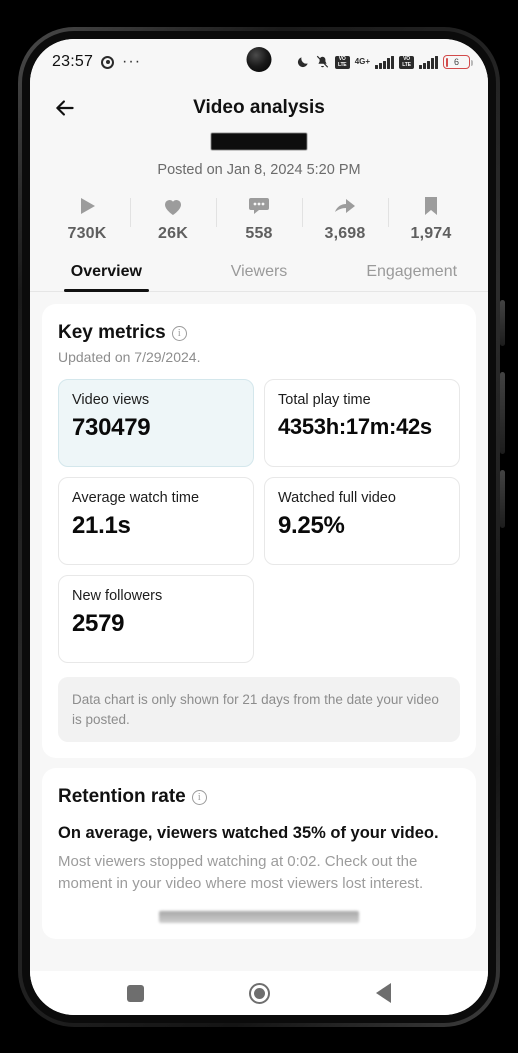 This screenshot has height=1053, width=518. I want to click on posted-date: Posted on Jan 8, 2024 5:20 PM, so click(259, 170).